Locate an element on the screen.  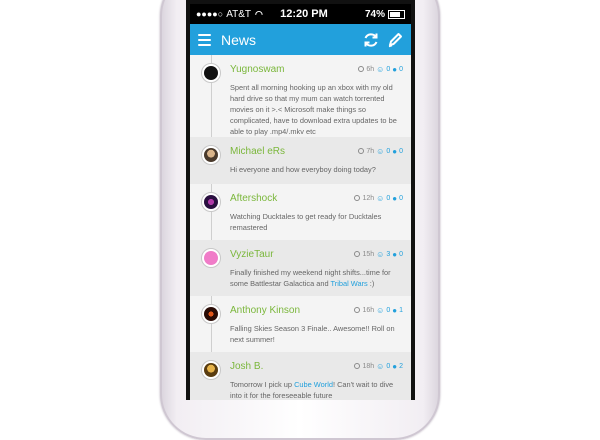
post-username: Yugnoswam is located at coordinates (294, 69).